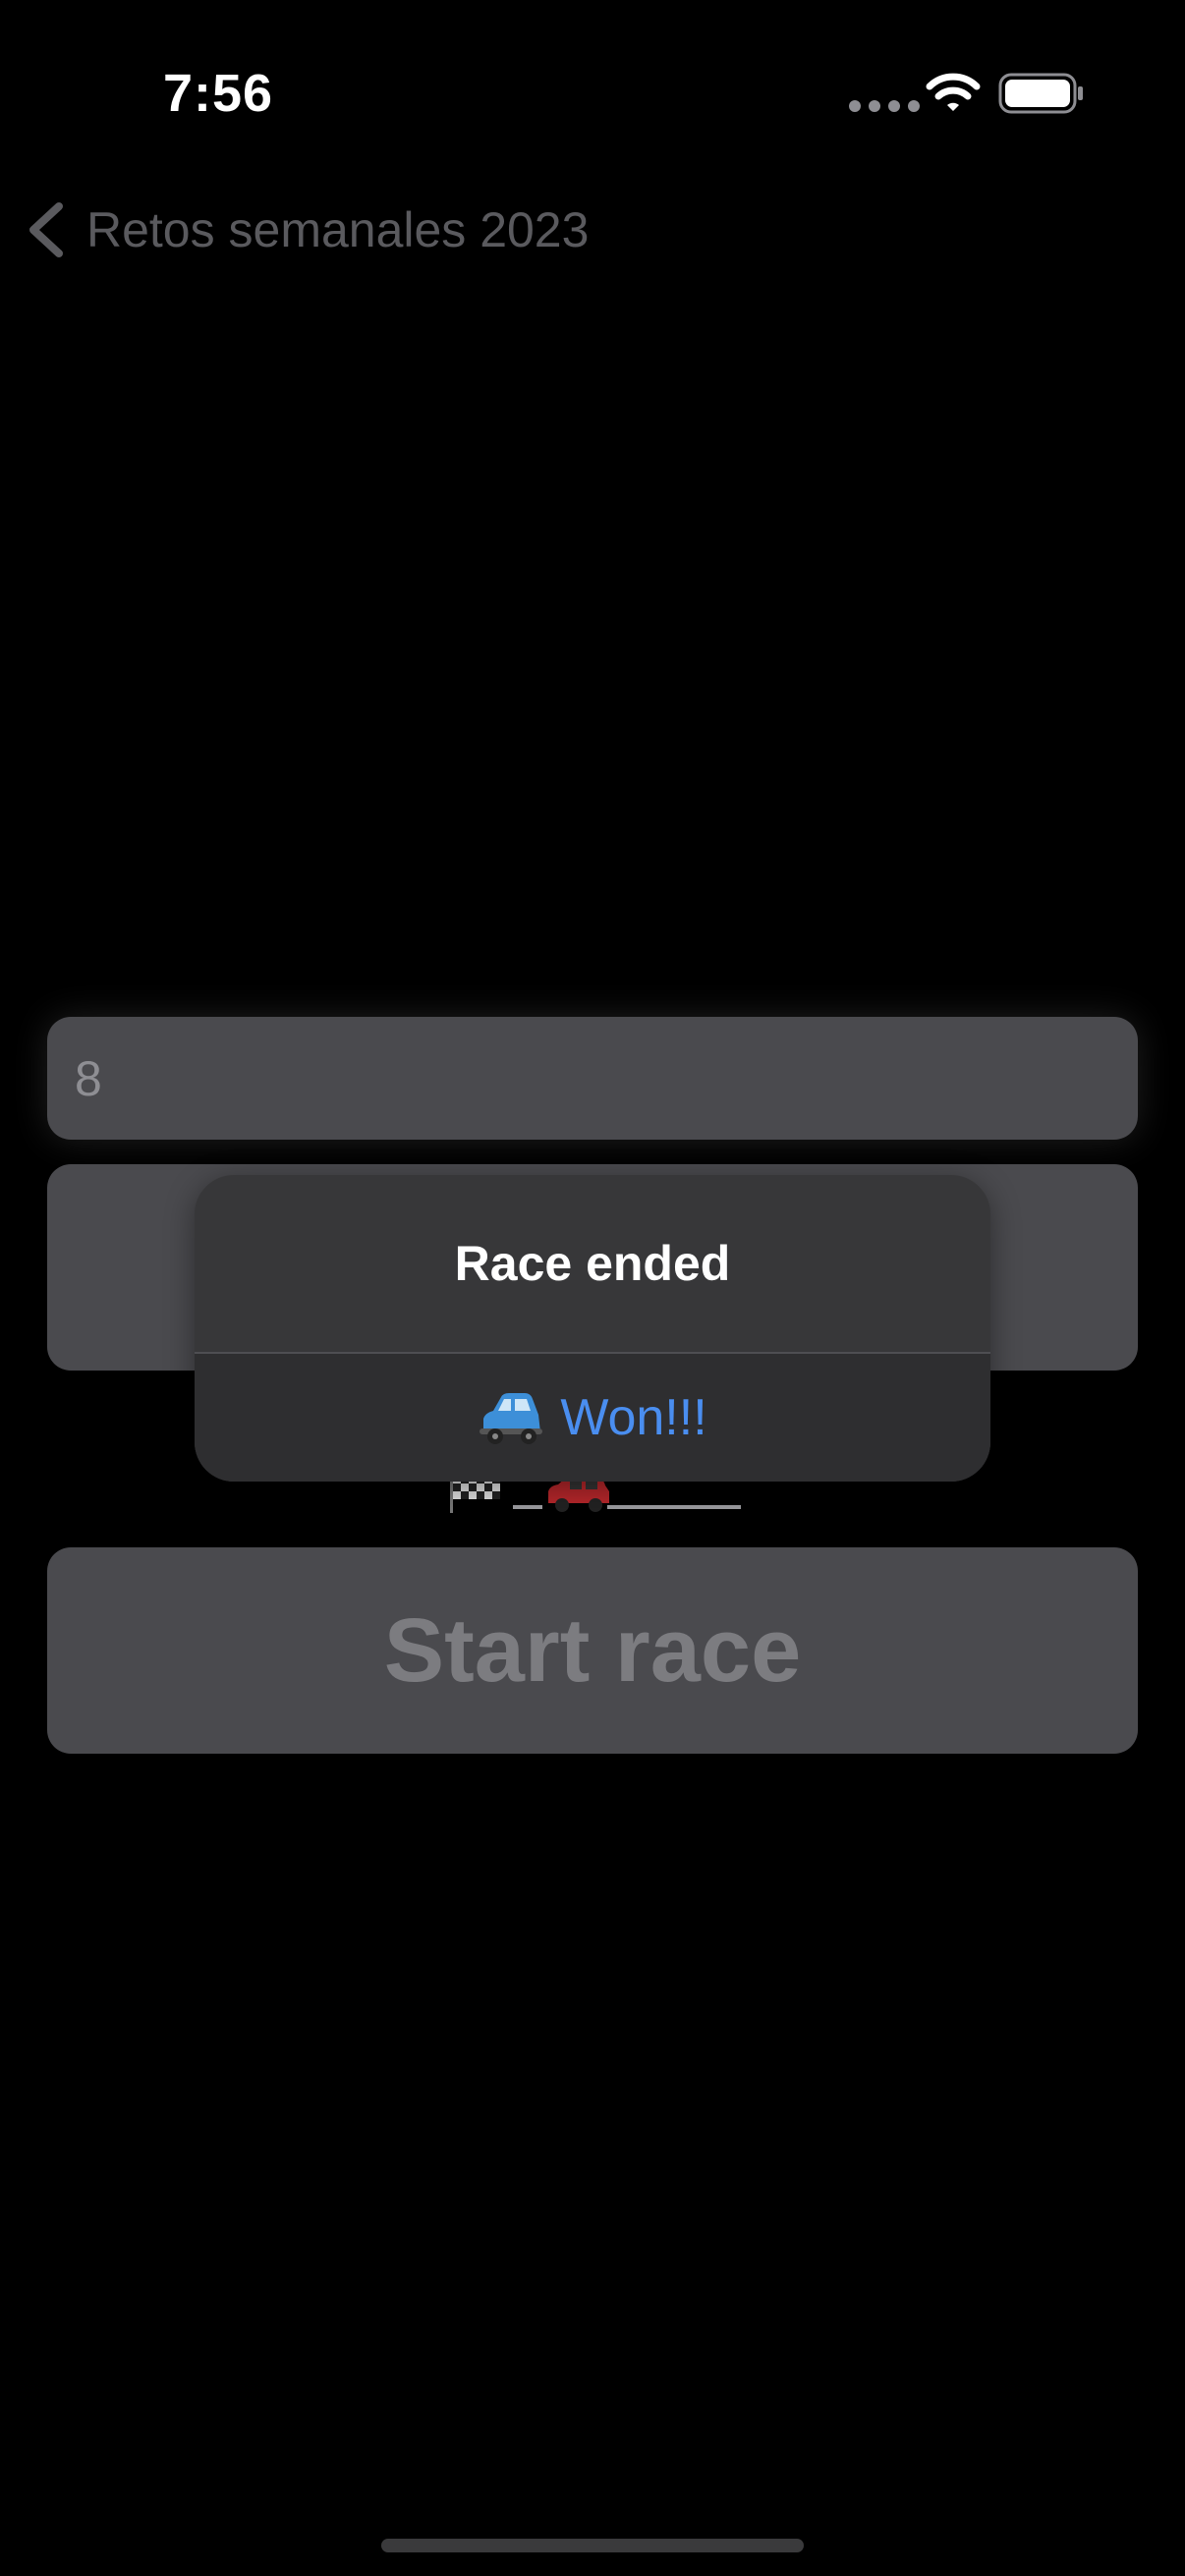 The width and height of the screenshot is (1185, 2576). What do you see at coordinates (885, 106) in the screenshot?
I see `signal-dots-icon` at bounding box center [885, 106].